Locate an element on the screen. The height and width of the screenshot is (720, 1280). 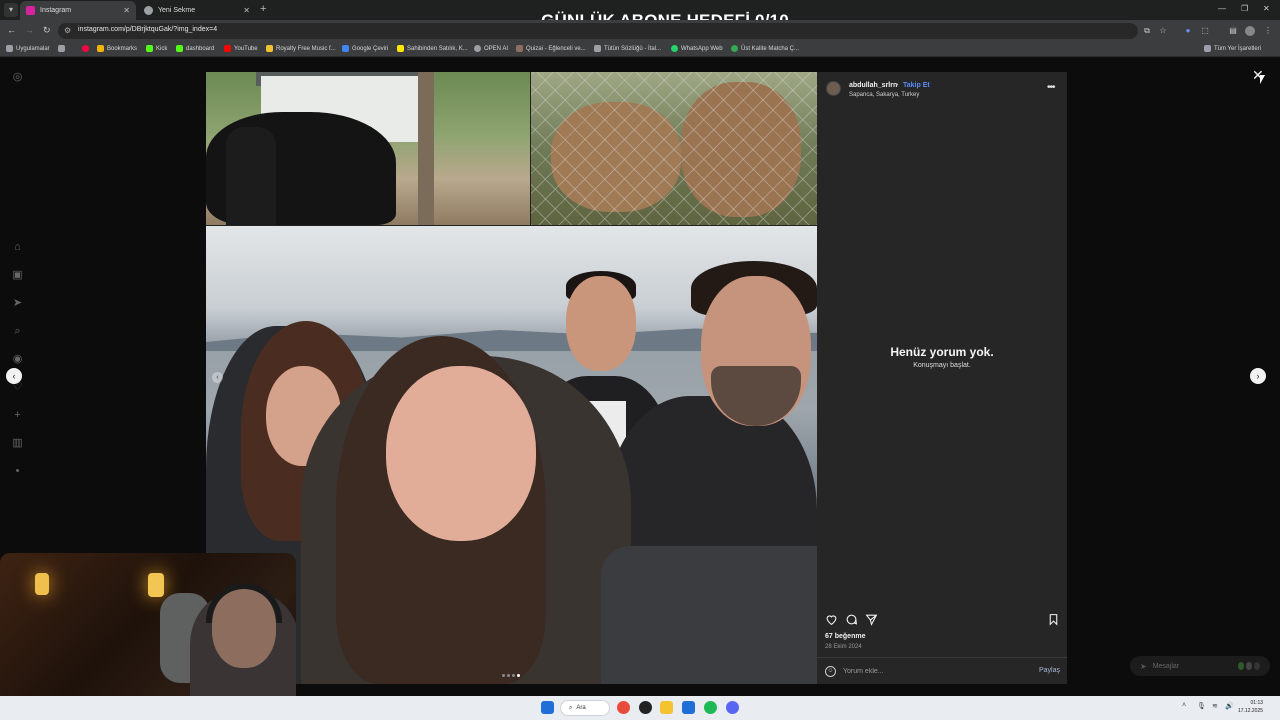
extensions-puzzle-icon: ⬚ is located at coordinates (1205, 31).